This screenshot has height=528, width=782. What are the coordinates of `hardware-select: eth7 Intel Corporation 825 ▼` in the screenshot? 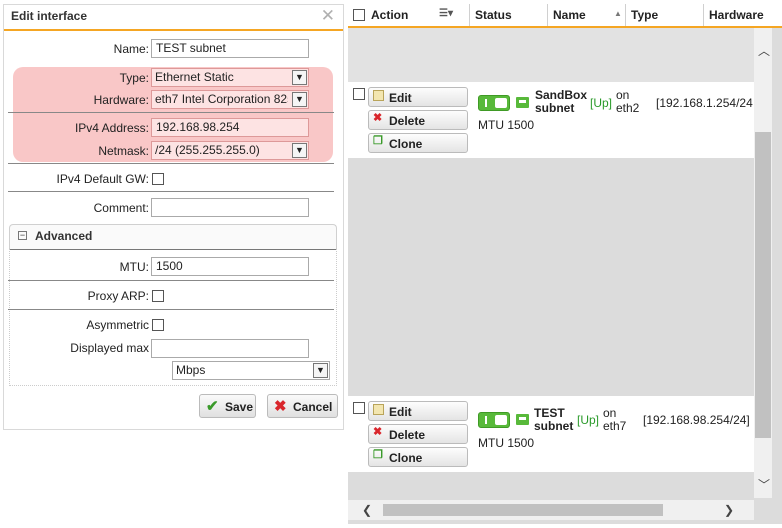 It's located at (230, 99).